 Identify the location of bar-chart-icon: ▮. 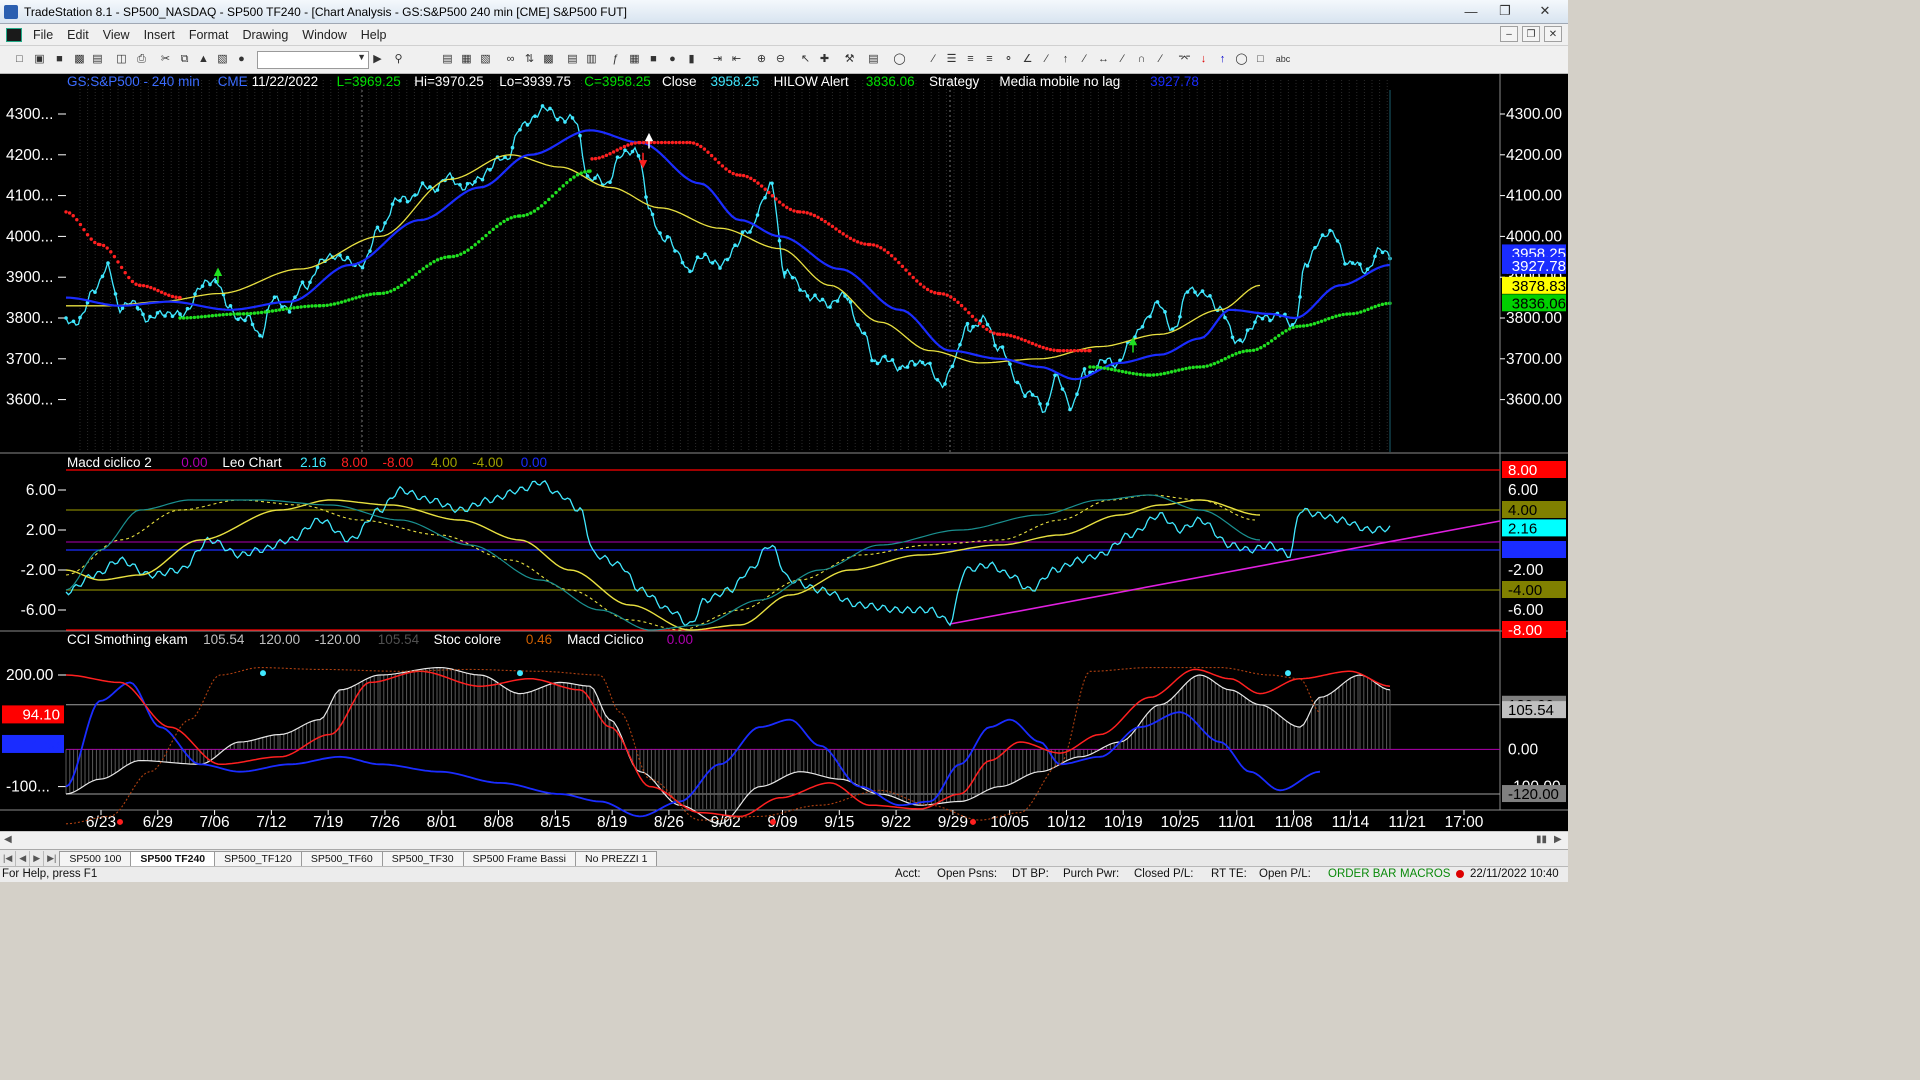
(691, 59).